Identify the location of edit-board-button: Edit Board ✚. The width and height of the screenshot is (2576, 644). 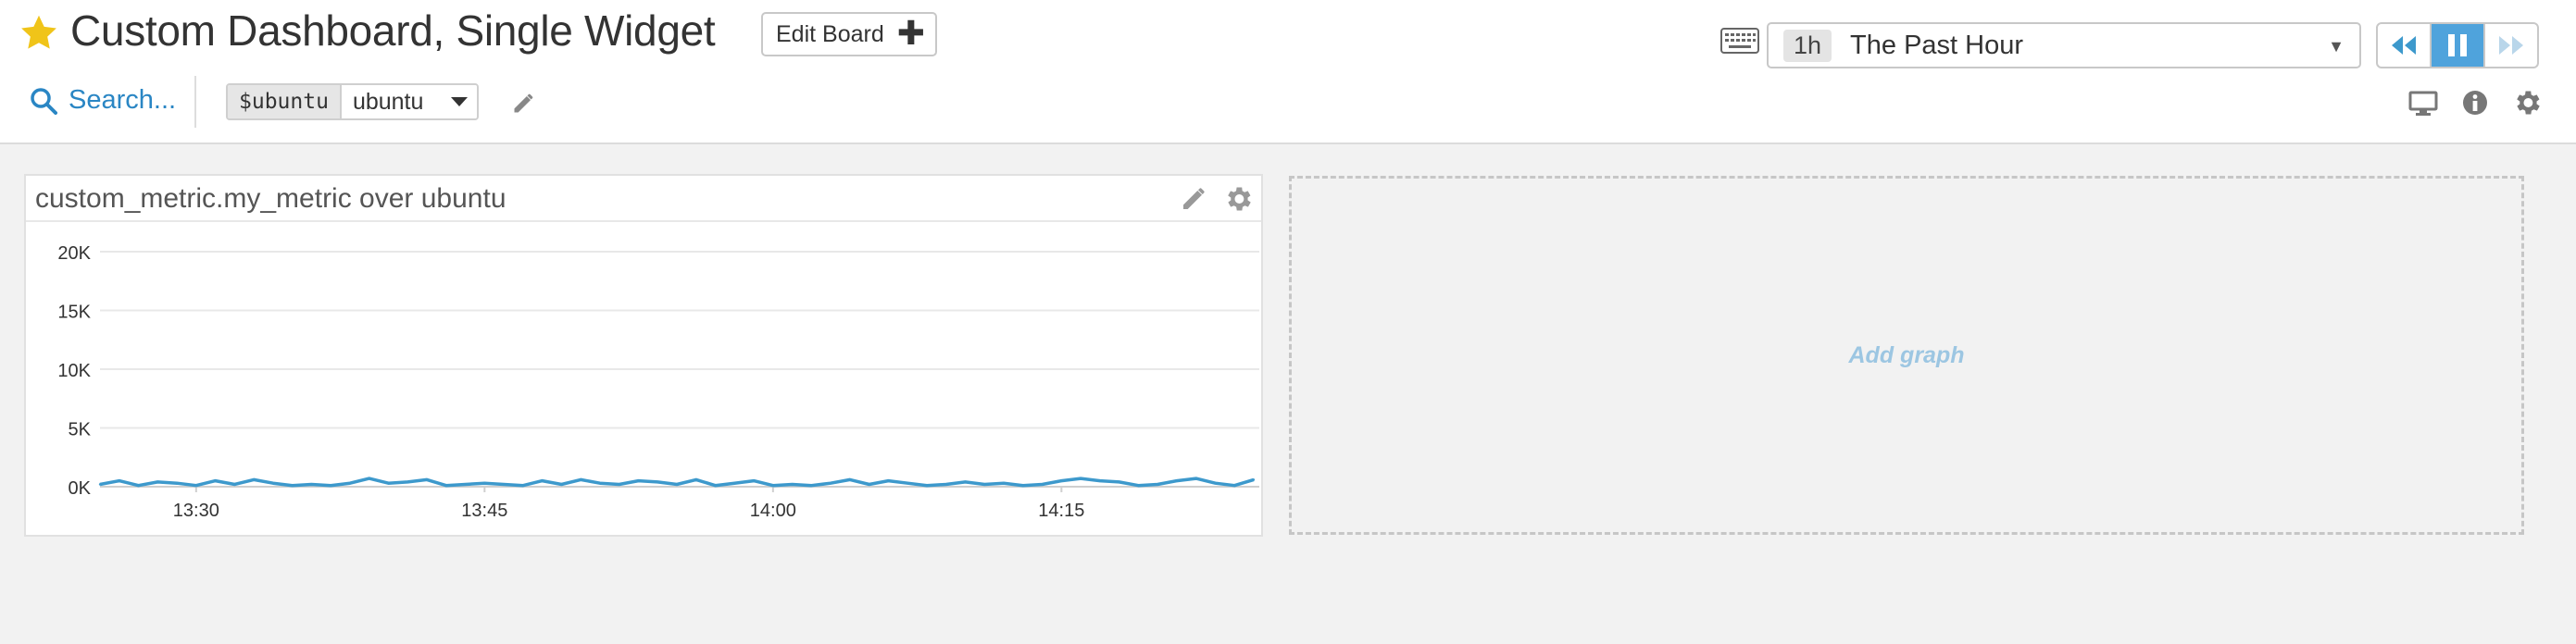
(849, 34).